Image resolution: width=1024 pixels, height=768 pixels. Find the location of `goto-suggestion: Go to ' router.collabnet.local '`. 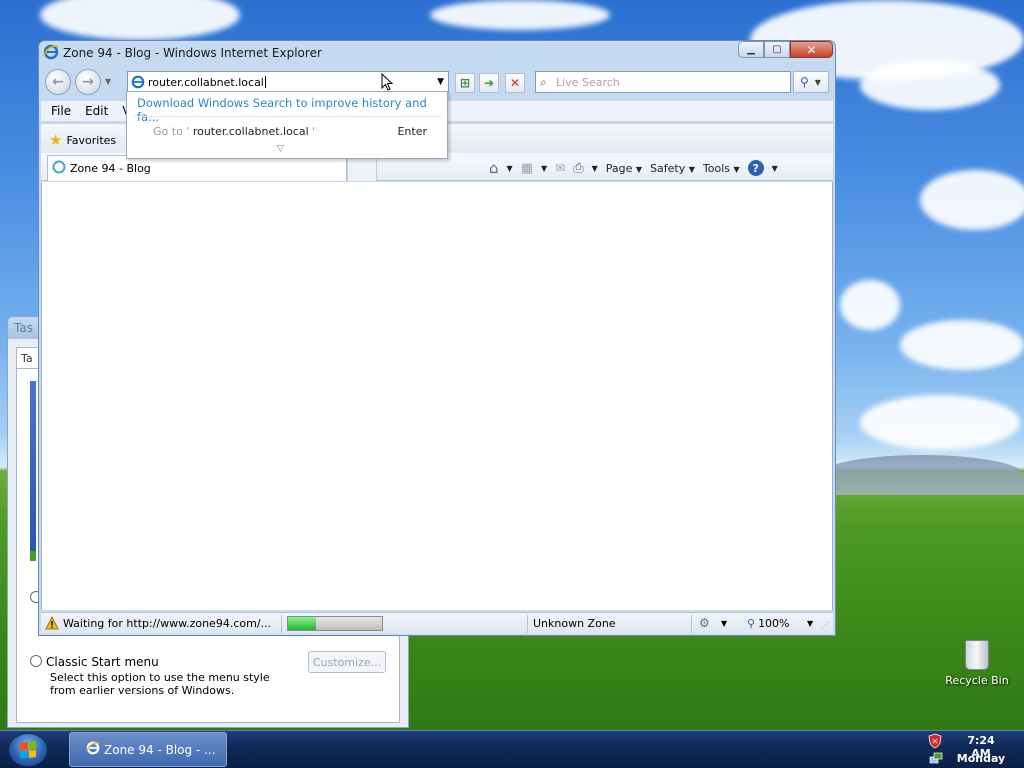

goto-suggestion: Go to ' router.collabnet.local ' is located at coordinates (234, 131).